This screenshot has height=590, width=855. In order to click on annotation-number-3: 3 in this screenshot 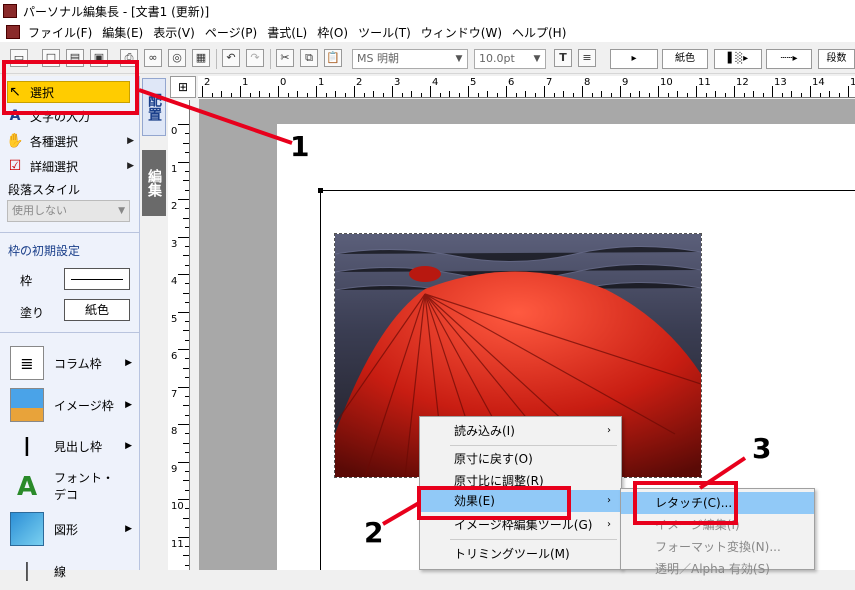, I will do `click(762, 448)`.